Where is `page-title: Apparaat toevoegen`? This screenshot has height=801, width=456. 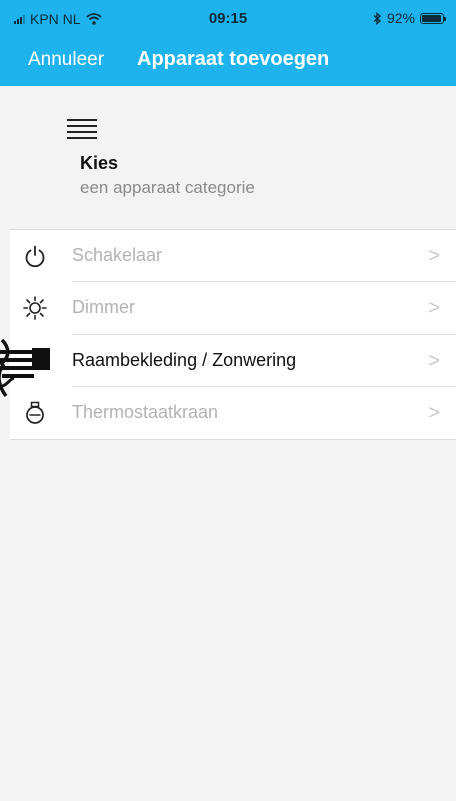
page-title: Apparaat toevoegen is located at coordinates (233, 59).